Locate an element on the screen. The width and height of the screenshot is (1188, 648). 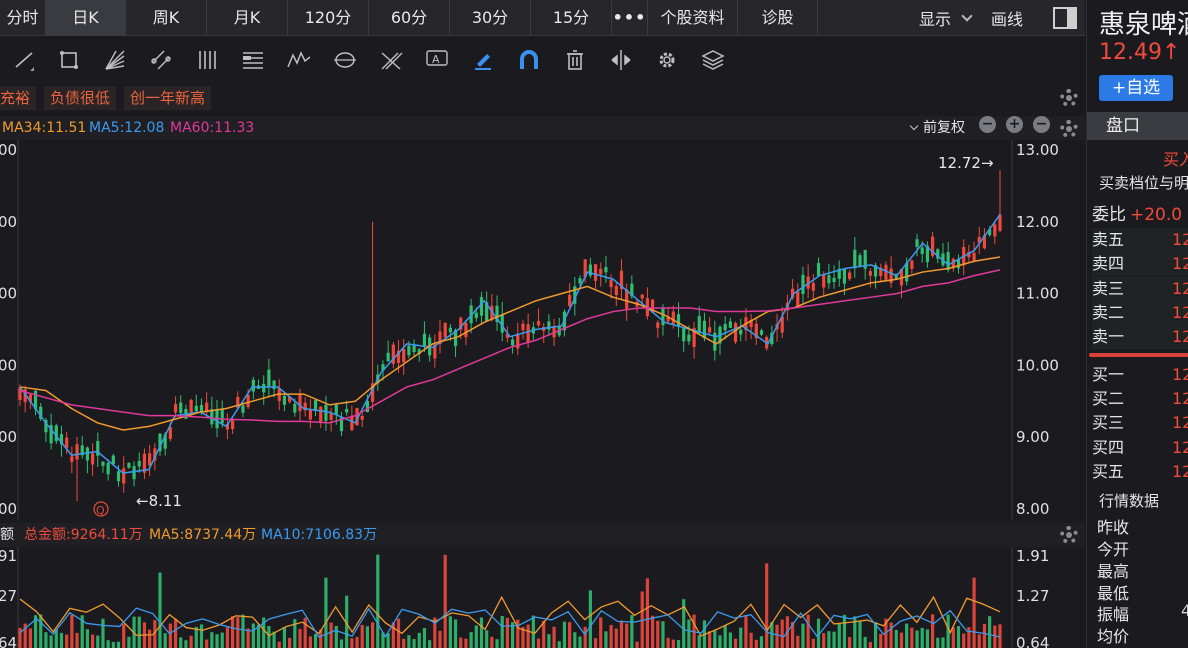
tab-orderbook: 盘口 is located at coordinates (1137, 126).